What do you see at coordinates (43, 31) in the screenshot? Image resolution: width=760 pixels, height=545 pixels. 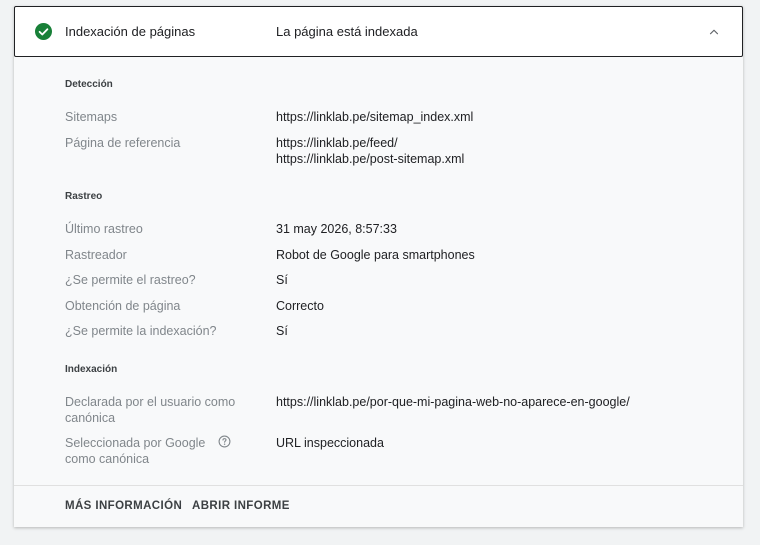 I see `check-circle-icon` at bounding box center [43, 31].